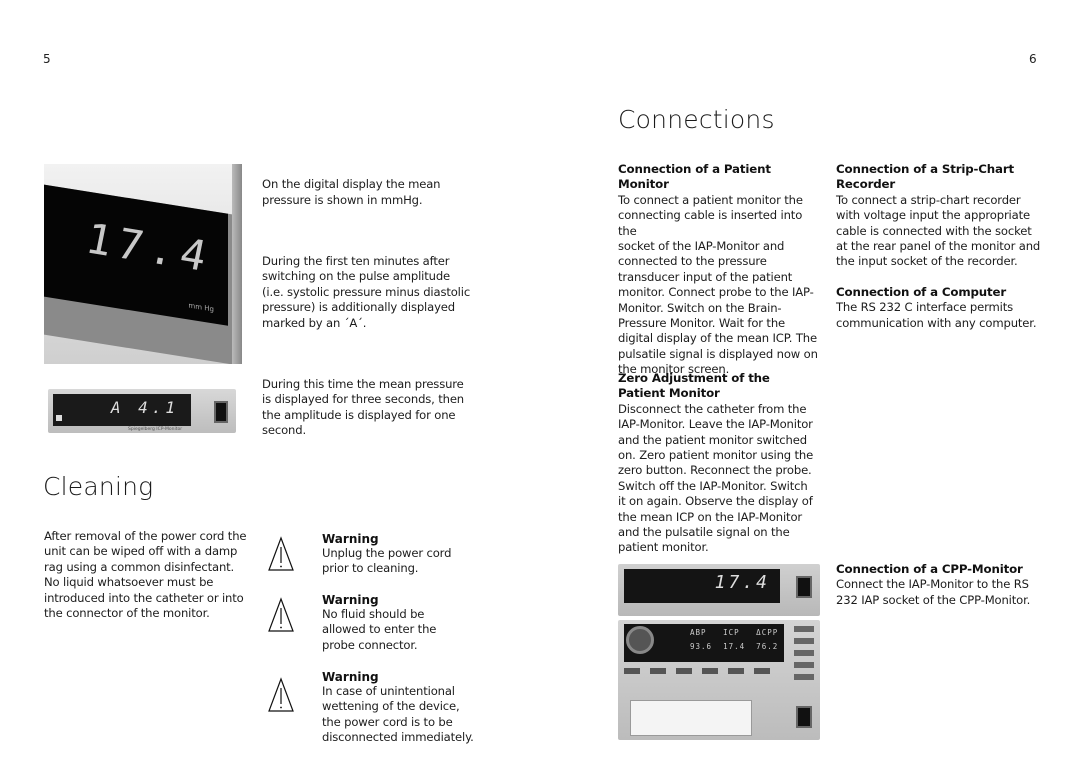 Image resolution: width=1080 pixels, height=763 pixels. Describe the element at coordinates (387, 561) in the screenshot. I see `warning-body: Unplug the power cord prior to cleaning.` at that location.